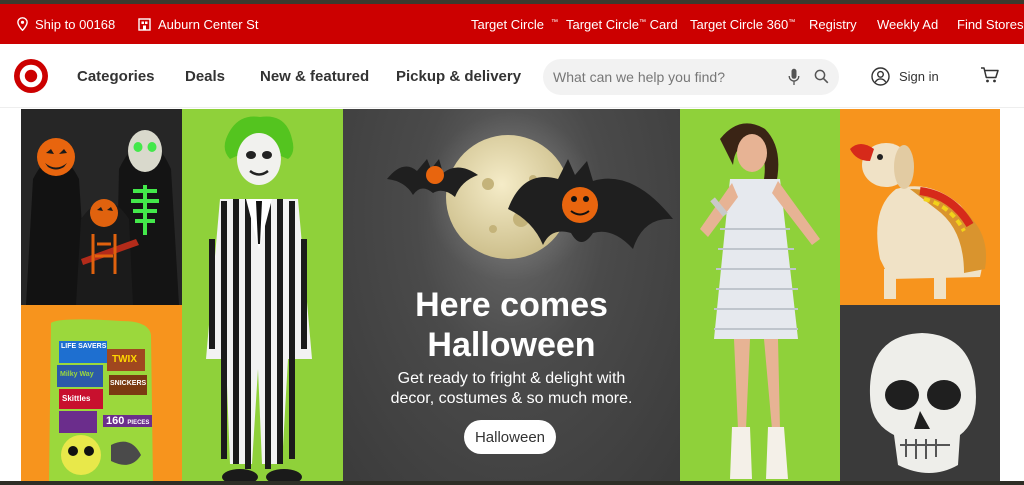  What do you see at coordinates (507, 24) in the screenshot?
I see `target-circle-label: Target Circle` at bounding box center [507, 24].